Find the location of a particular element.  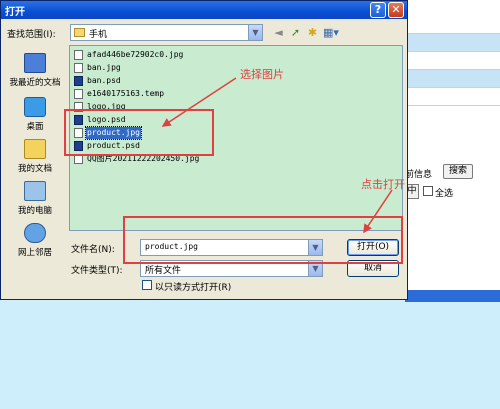

select-all-label: 全选 is located at coordinates (444, 194).